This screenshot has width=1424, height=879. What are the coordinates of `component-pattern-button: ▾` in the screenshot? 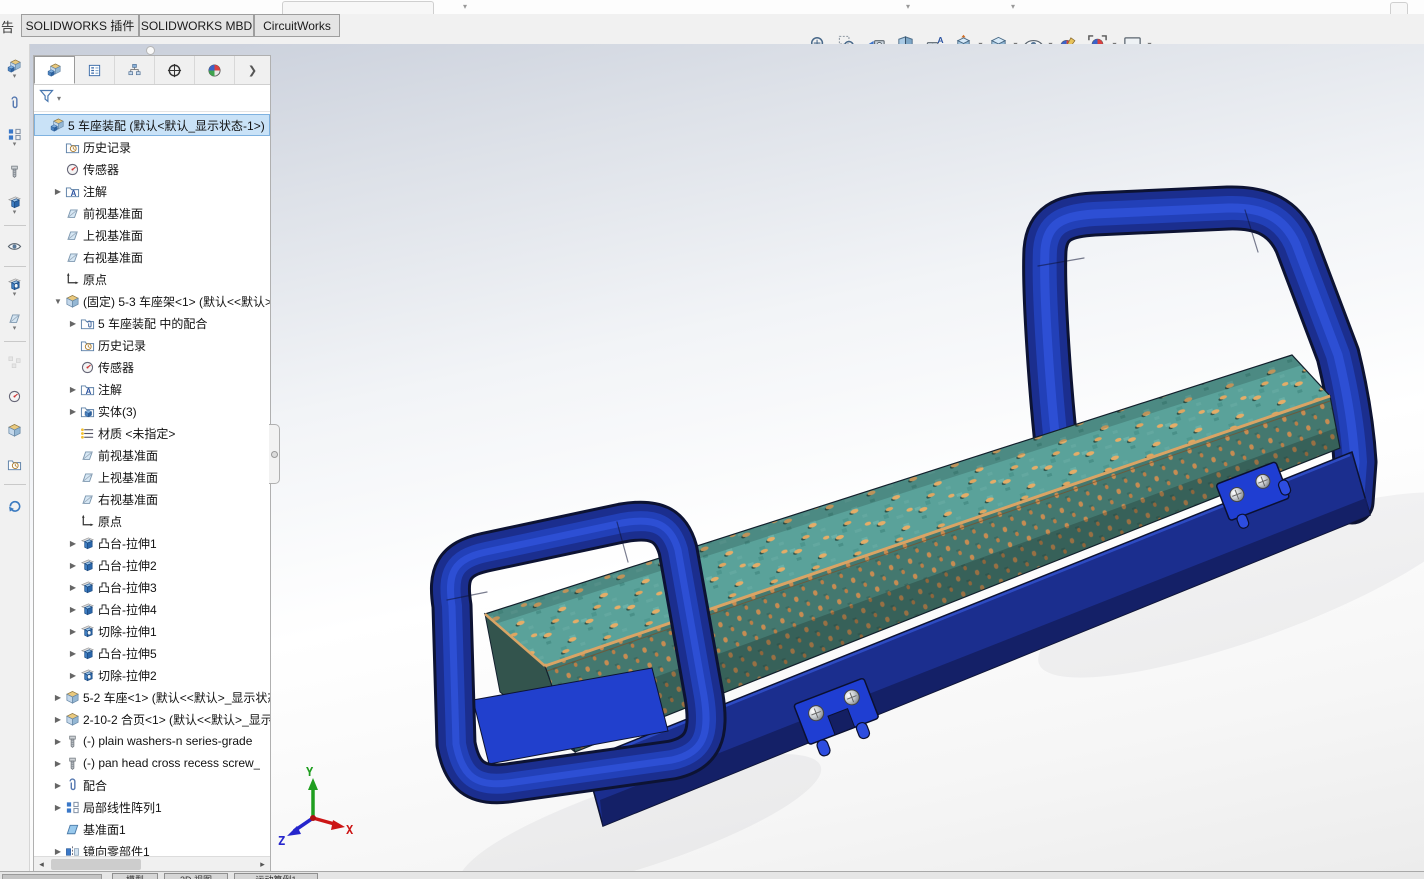 It's located at (15, 137).